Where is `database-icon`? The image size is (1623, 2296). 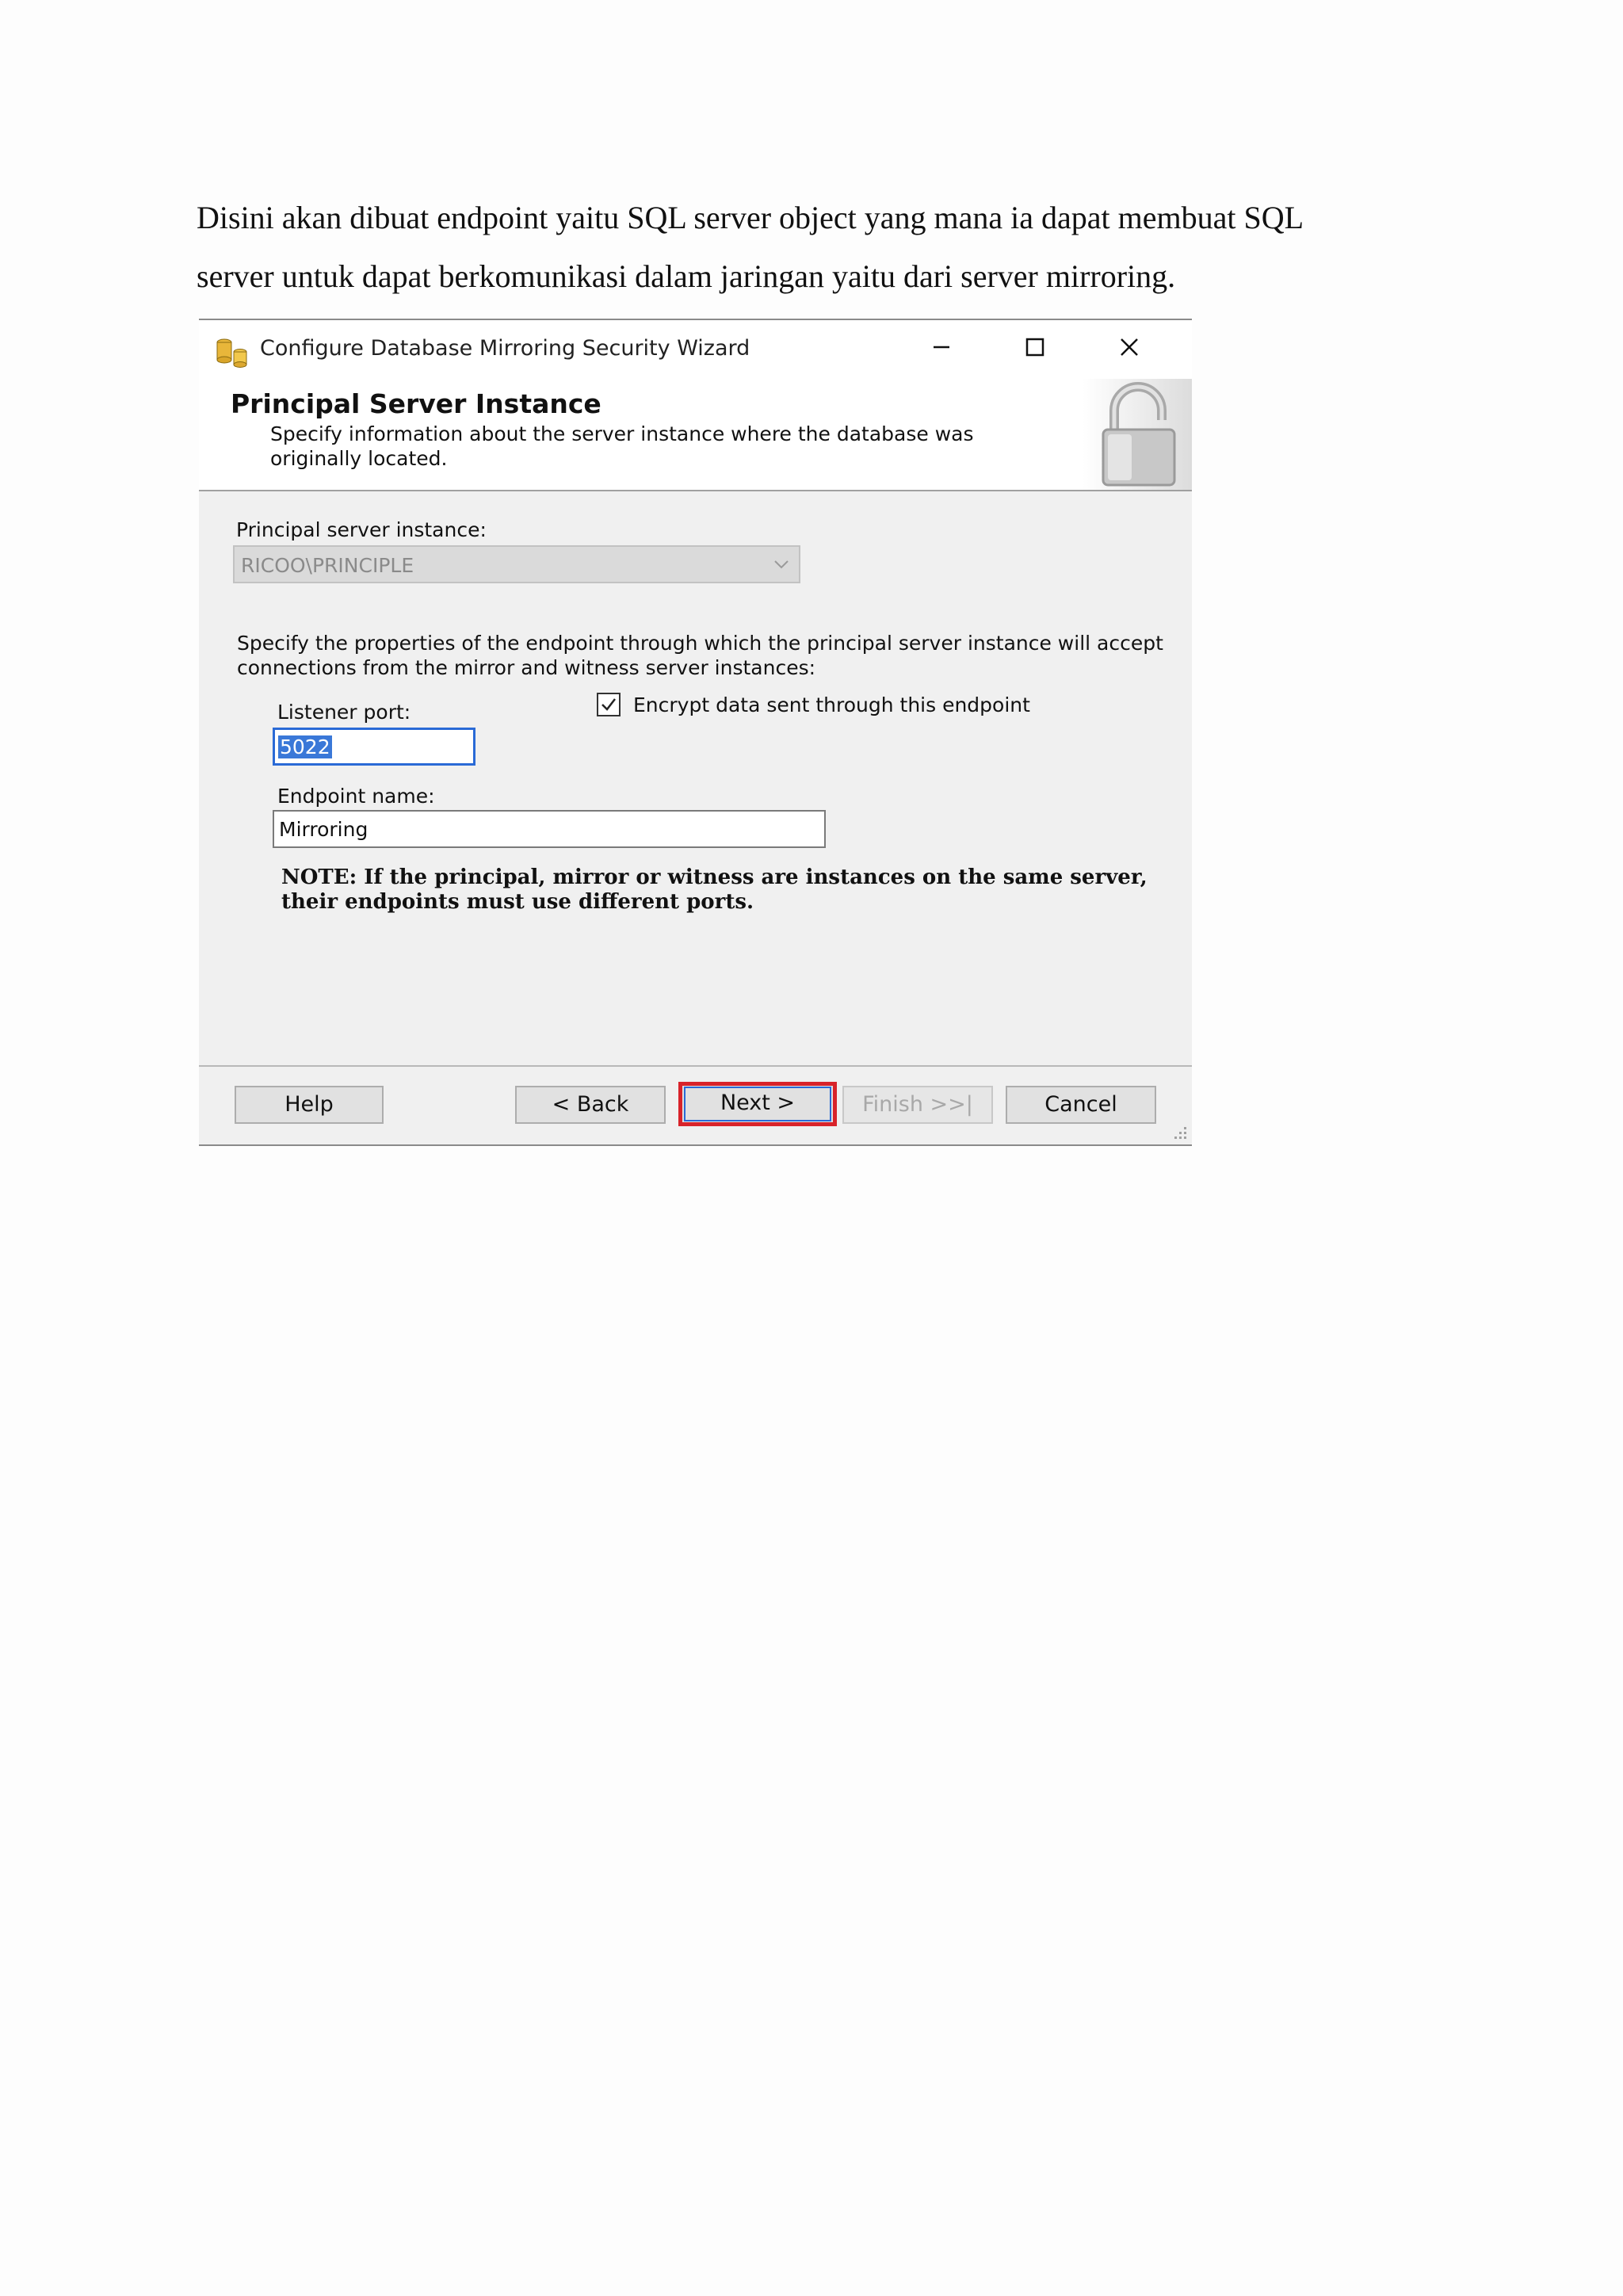
database-icon is located at coordinates (233, 352).